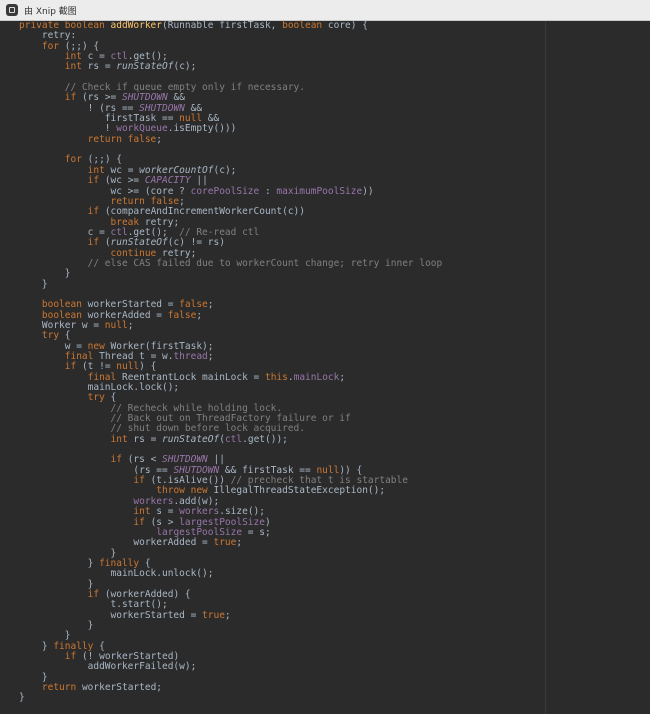  I want to click on code-token: (! workerStarted), so click(130, 656).